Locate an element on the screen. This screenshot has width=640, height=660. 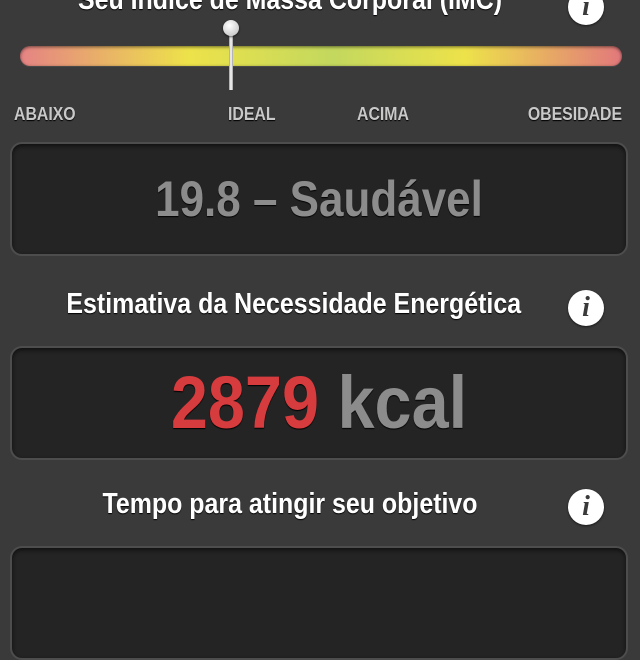
energy-kcal-unit: kcal is located at coordinates (402, 402).